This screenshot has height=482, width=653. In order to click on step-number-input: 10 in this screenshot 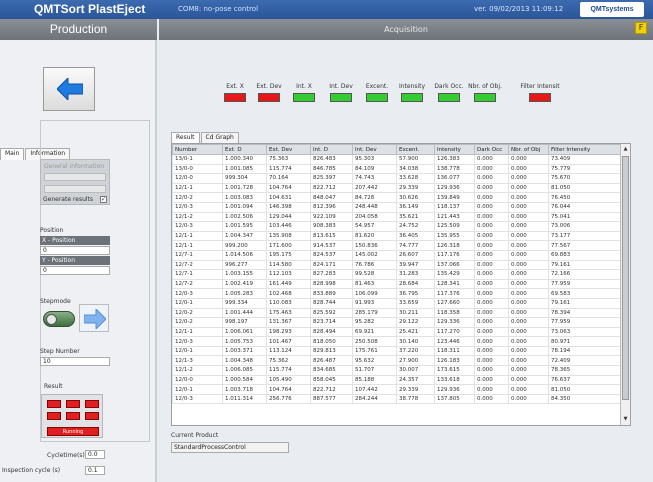, I will do `click(75, 361)`.